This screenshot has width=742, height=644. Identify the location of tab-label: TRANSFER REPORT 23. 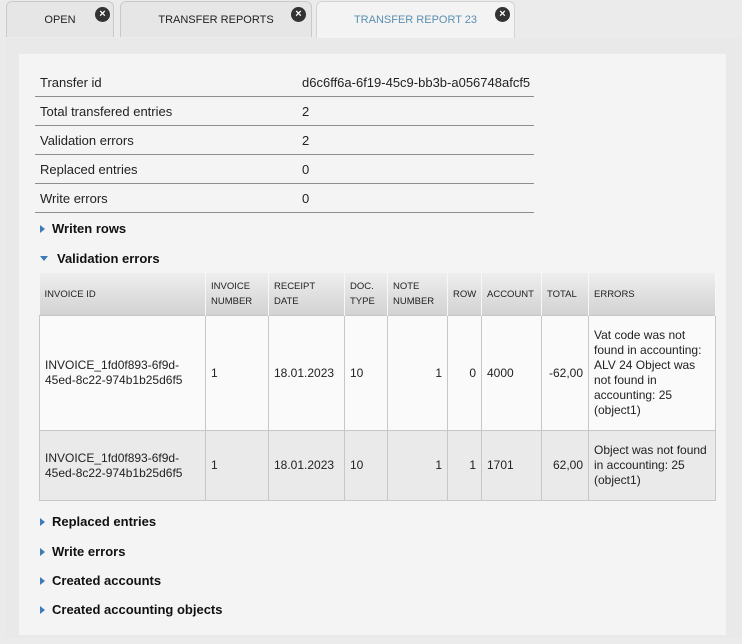
(415, 20).